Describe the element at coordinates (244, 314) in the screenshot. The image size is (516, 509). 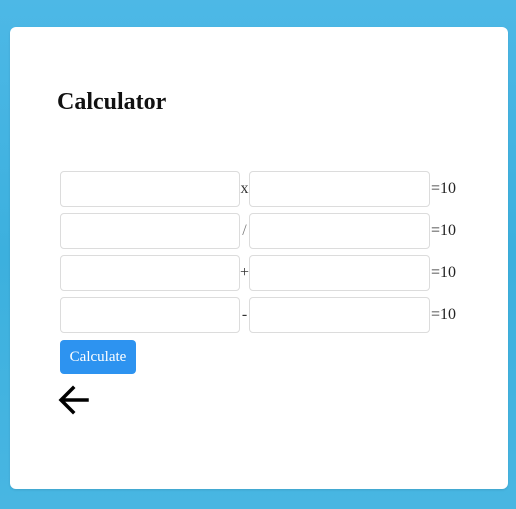
I see `subtract-operator: -` at that location.